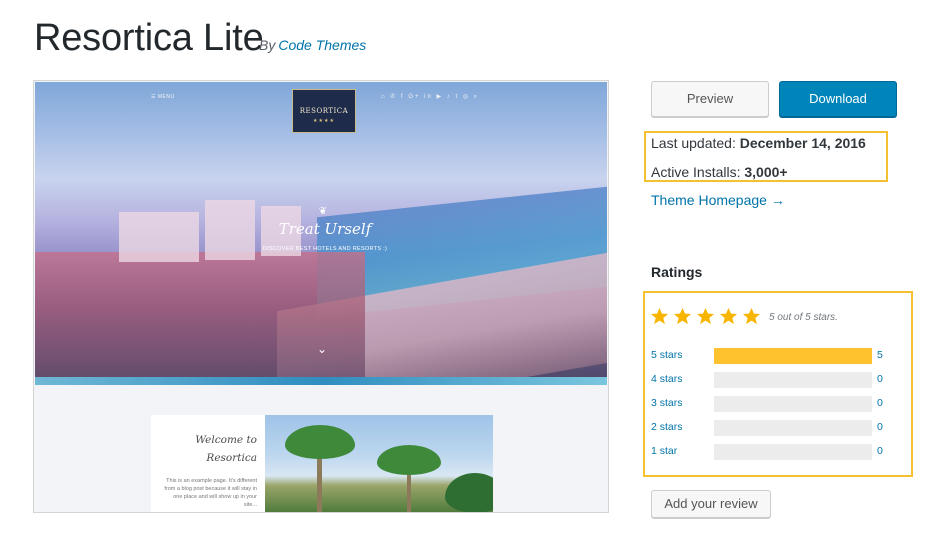 The width and height of the screenshot is (933, 543). What do you see at coordinates (163, 97) in the screenshot?
I see `hero-menu: ☰ MENU` at bounding box center [163, 97].